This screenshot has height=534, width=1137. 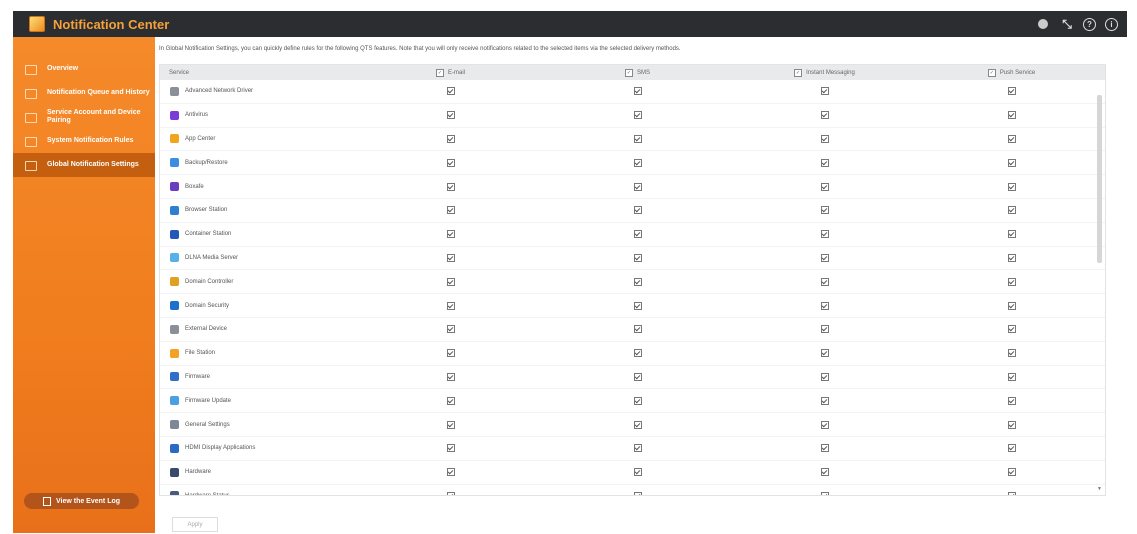 I want to click on instant-messaging-column-header: ✓ Instant Messaging, so click(x=824, y=72).